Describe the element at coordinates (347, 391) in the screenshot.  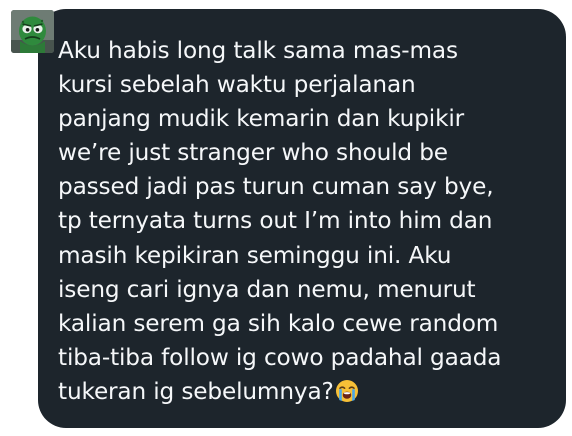
I see `loudly-crying-face-icon` at that location.